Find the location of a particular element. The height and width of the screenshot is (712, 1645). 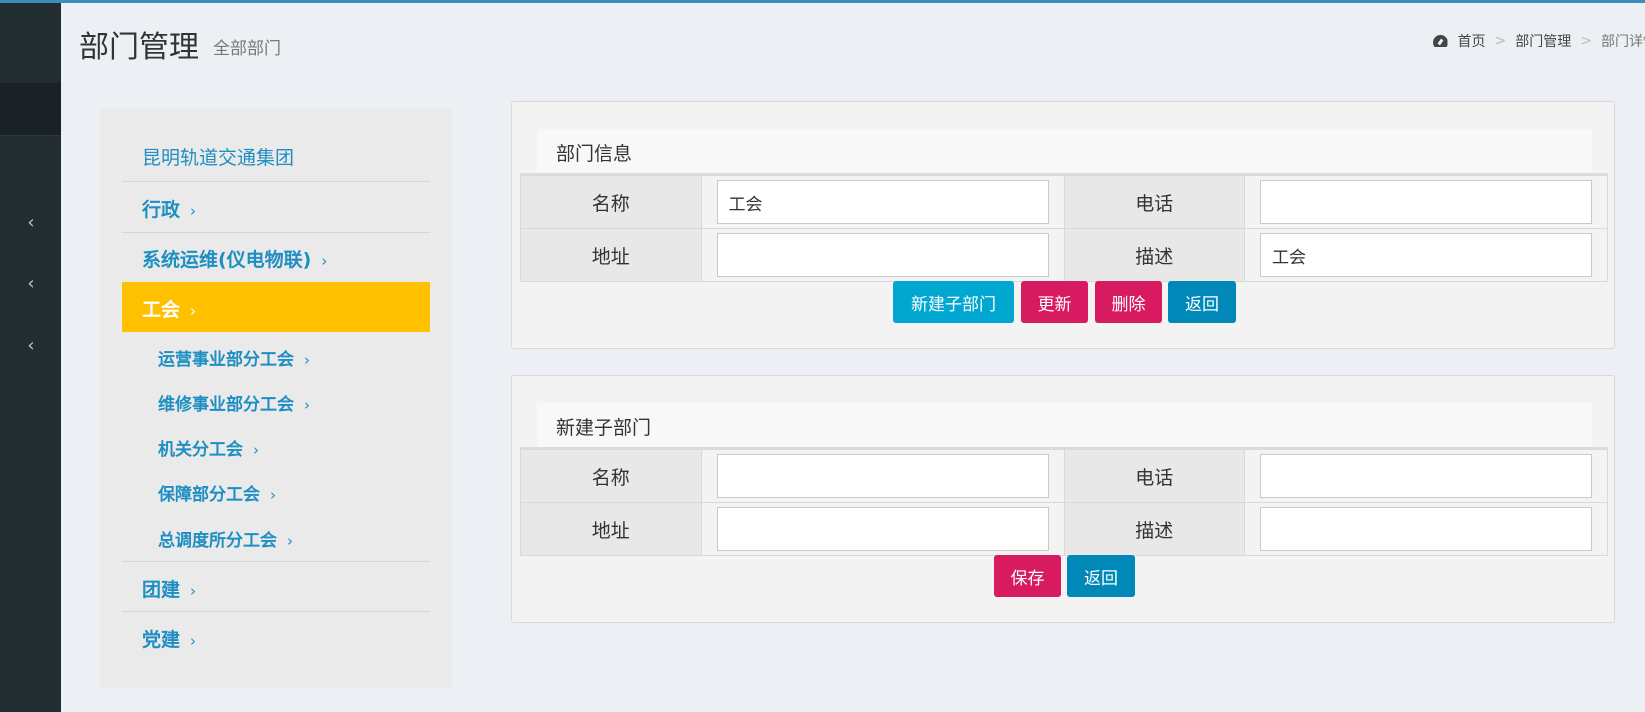

tree-item-party-building: 党建 › is located at coordinates (169, 638).